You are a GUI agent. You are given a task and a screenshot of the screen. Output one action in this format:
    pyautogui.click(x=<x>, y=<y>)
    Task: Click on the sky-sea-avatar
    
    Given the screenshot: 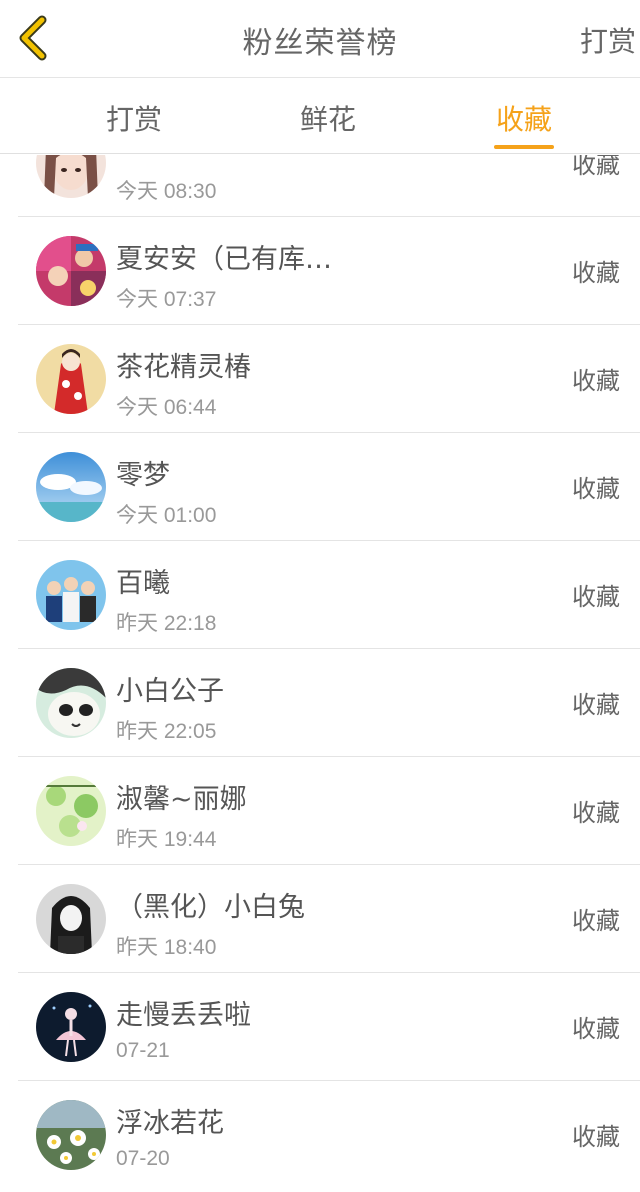 What is the action you would take?
    pyautogui.click(x=71, y=487)
    